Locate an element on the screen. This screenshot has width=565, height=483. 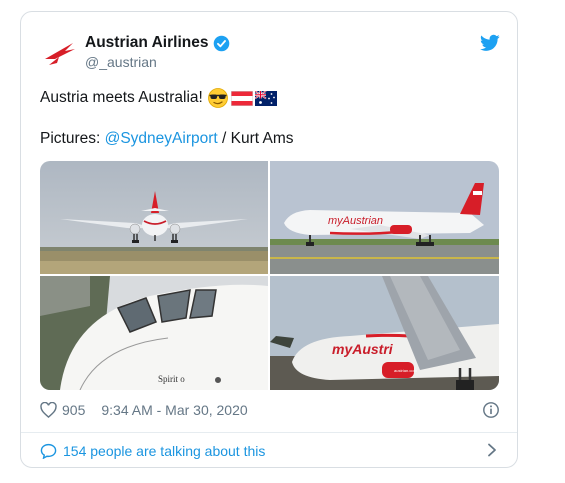
info-icon is located at coordinates (491, 410).